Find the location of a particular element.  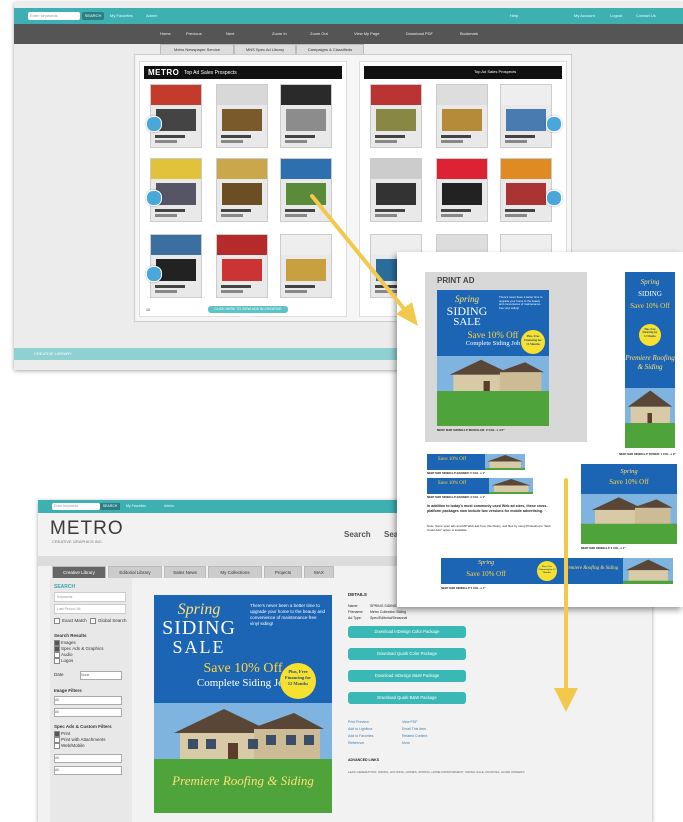

add-lightbox-link: Add to Lightbox is located at coordinates (360, 729).